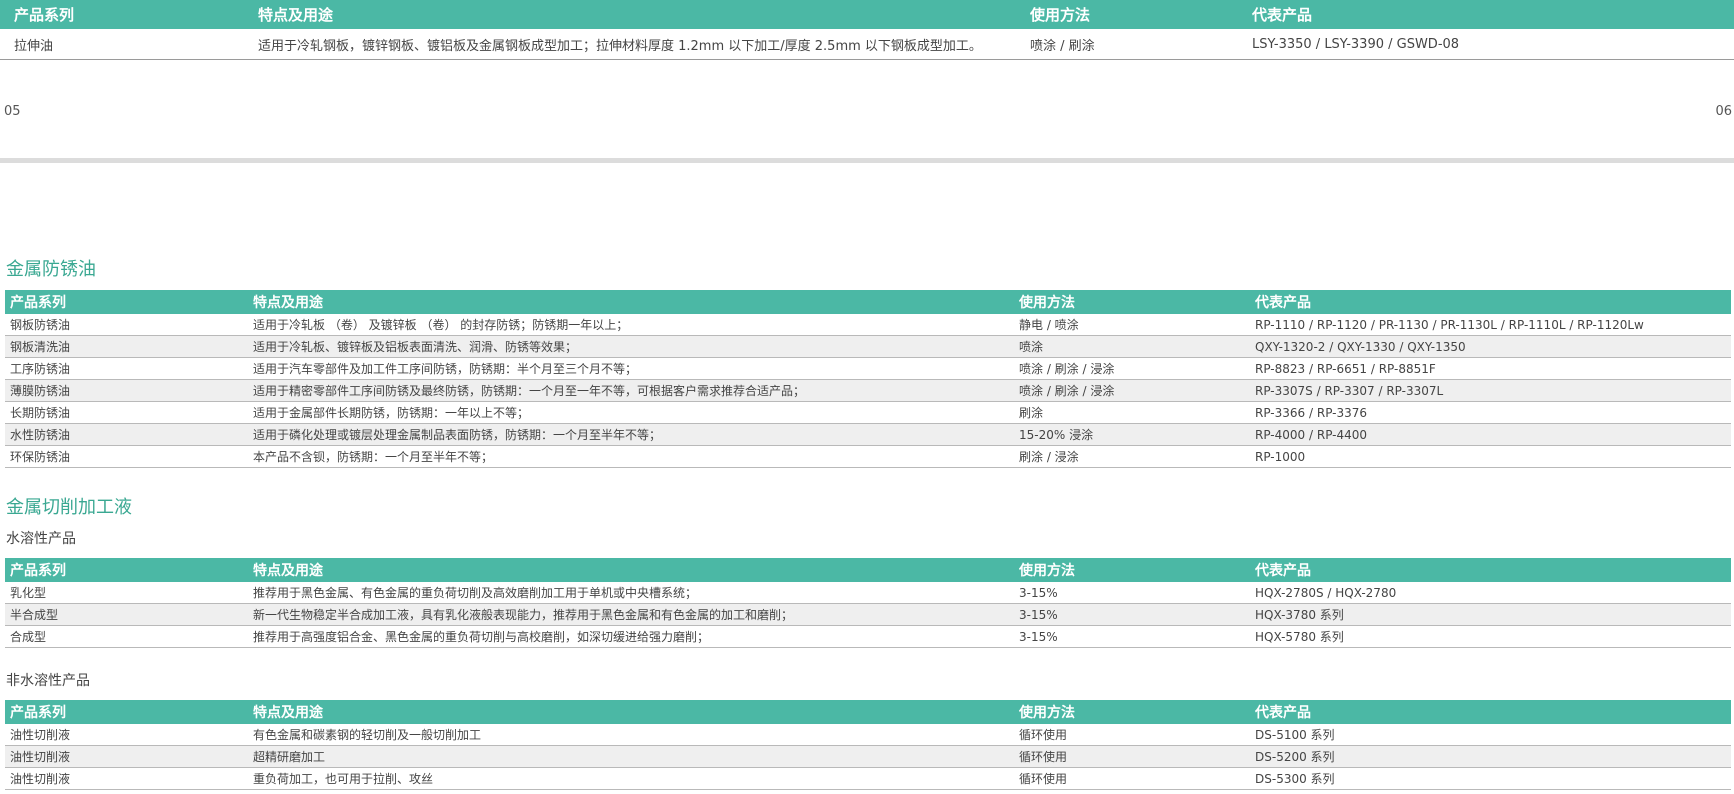 The height and width of the screenshot is (794, 1734). Describe the element at coordinates (631, 434) in the screenshot. I see `cell-features: 适用于磷化处理或镀层处理金属制品表面防锈，防锈期：一个月至半年不等；` at that location.